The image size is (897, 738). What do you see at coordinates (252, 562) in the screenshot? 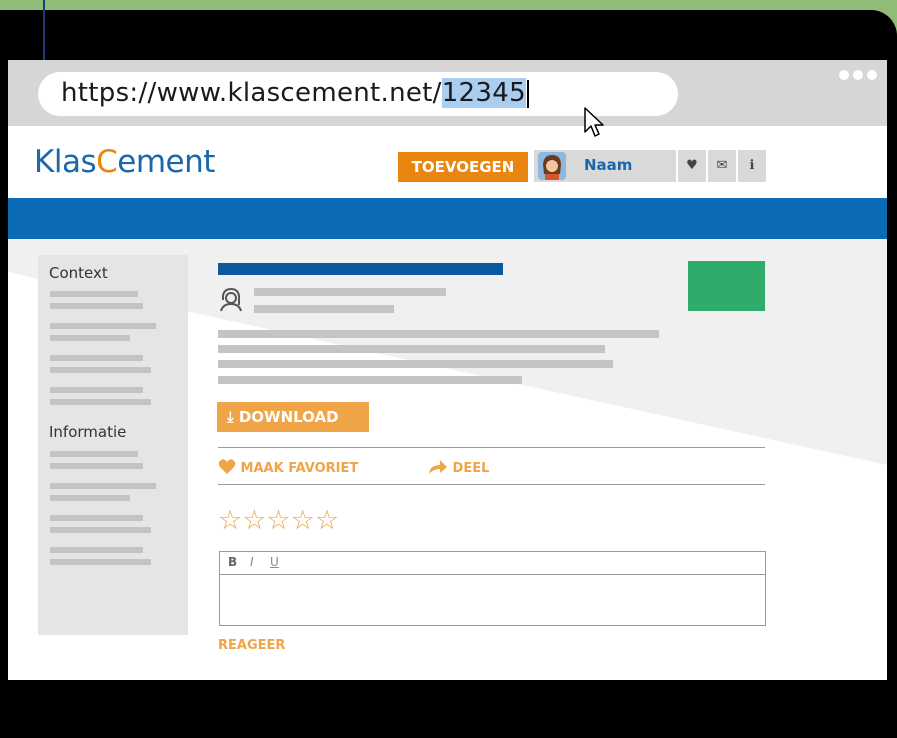
I see `italic-button: I` at bounding box center [252, 562].